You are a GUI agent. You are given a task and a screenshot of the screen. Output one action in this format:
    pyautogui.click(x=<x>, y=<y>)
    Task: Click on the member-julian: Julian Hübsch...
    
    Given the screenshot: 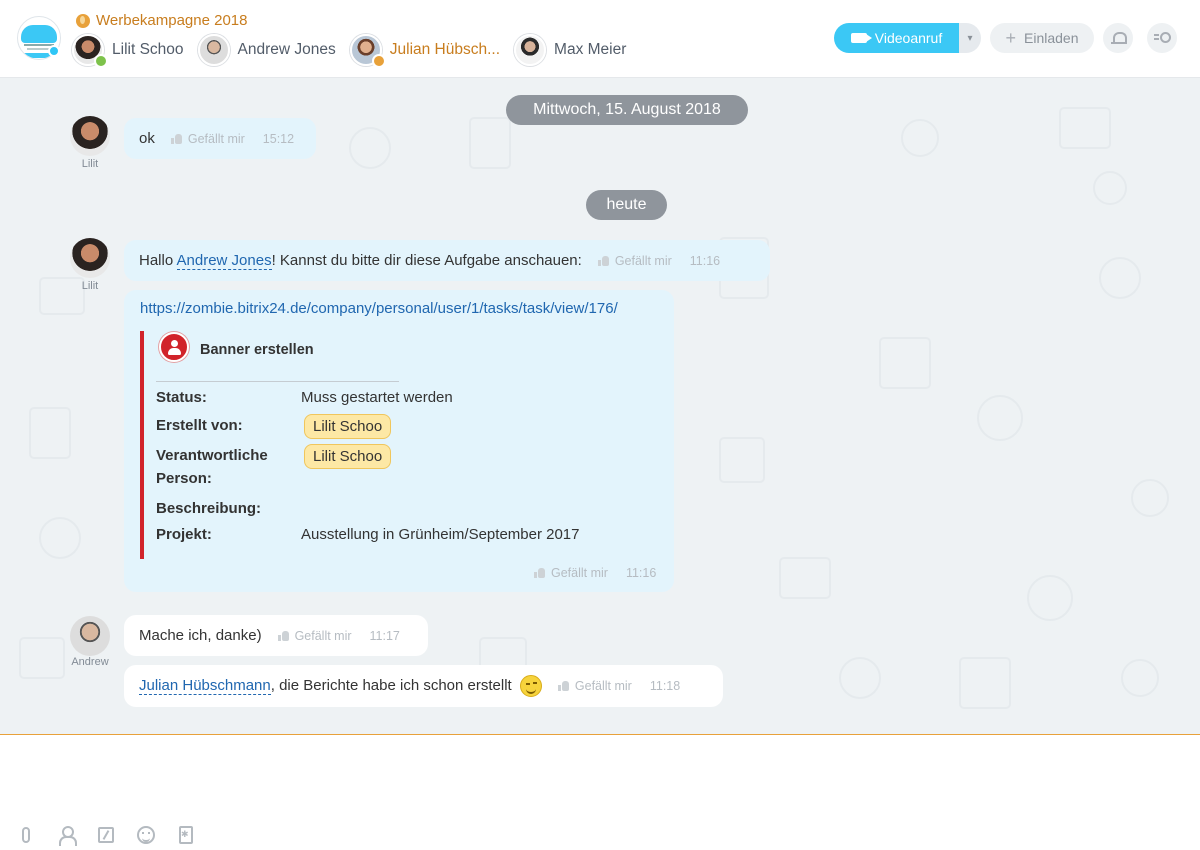 What is the action you would take?
    pyautogui.click(x=425, y=51)
    